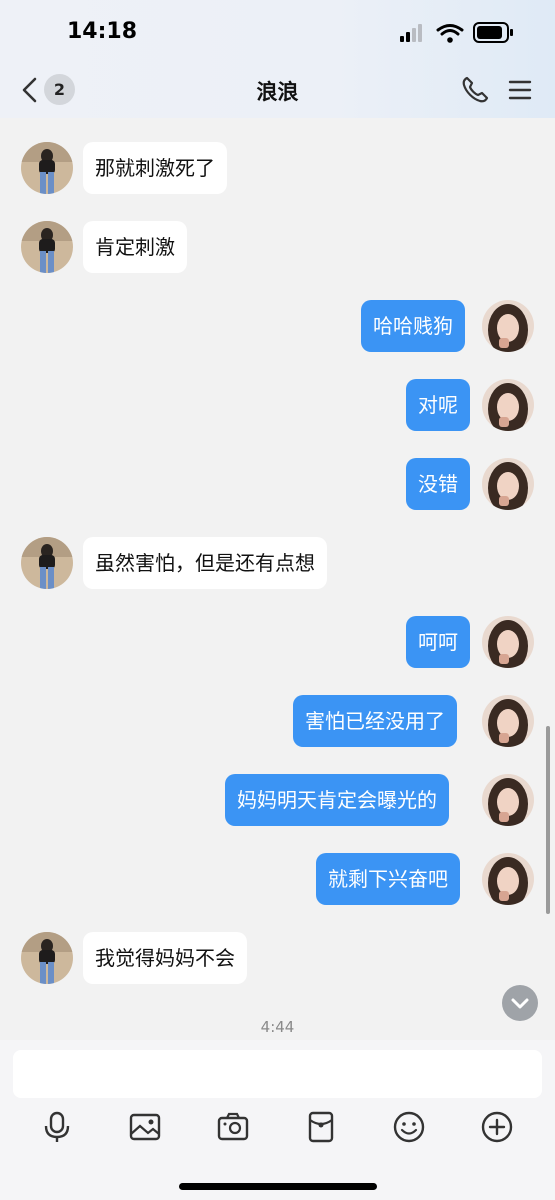 This screenshot has width=555, height=1200. What do you see at coordinates (277, 1027) in the screenshot?
I see `timestamp-separator: 4:44` at bounding box center [277, 1027].